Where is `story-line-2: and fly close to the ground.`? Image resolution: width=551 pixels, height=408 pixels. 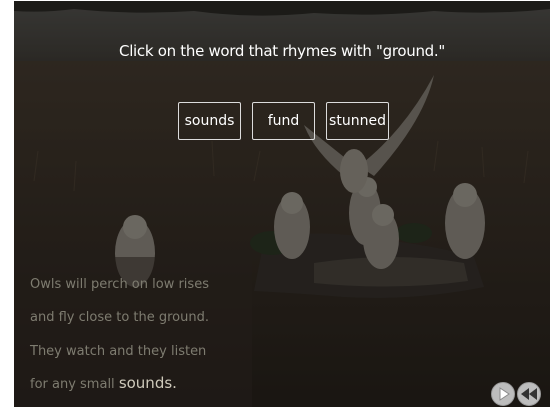 story-line-2: and fly close to the ground. is located at coordinates (119, 317).